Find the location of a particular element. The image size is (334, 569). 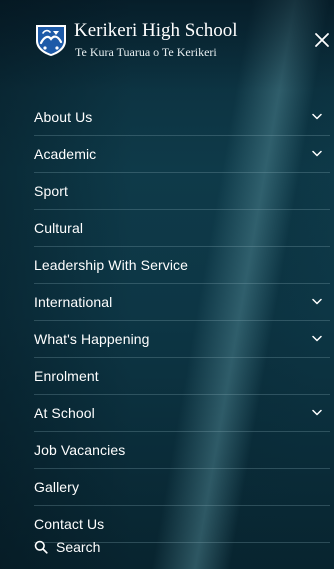

menu-item-label: Cultural is located at coordinates (59, 228).